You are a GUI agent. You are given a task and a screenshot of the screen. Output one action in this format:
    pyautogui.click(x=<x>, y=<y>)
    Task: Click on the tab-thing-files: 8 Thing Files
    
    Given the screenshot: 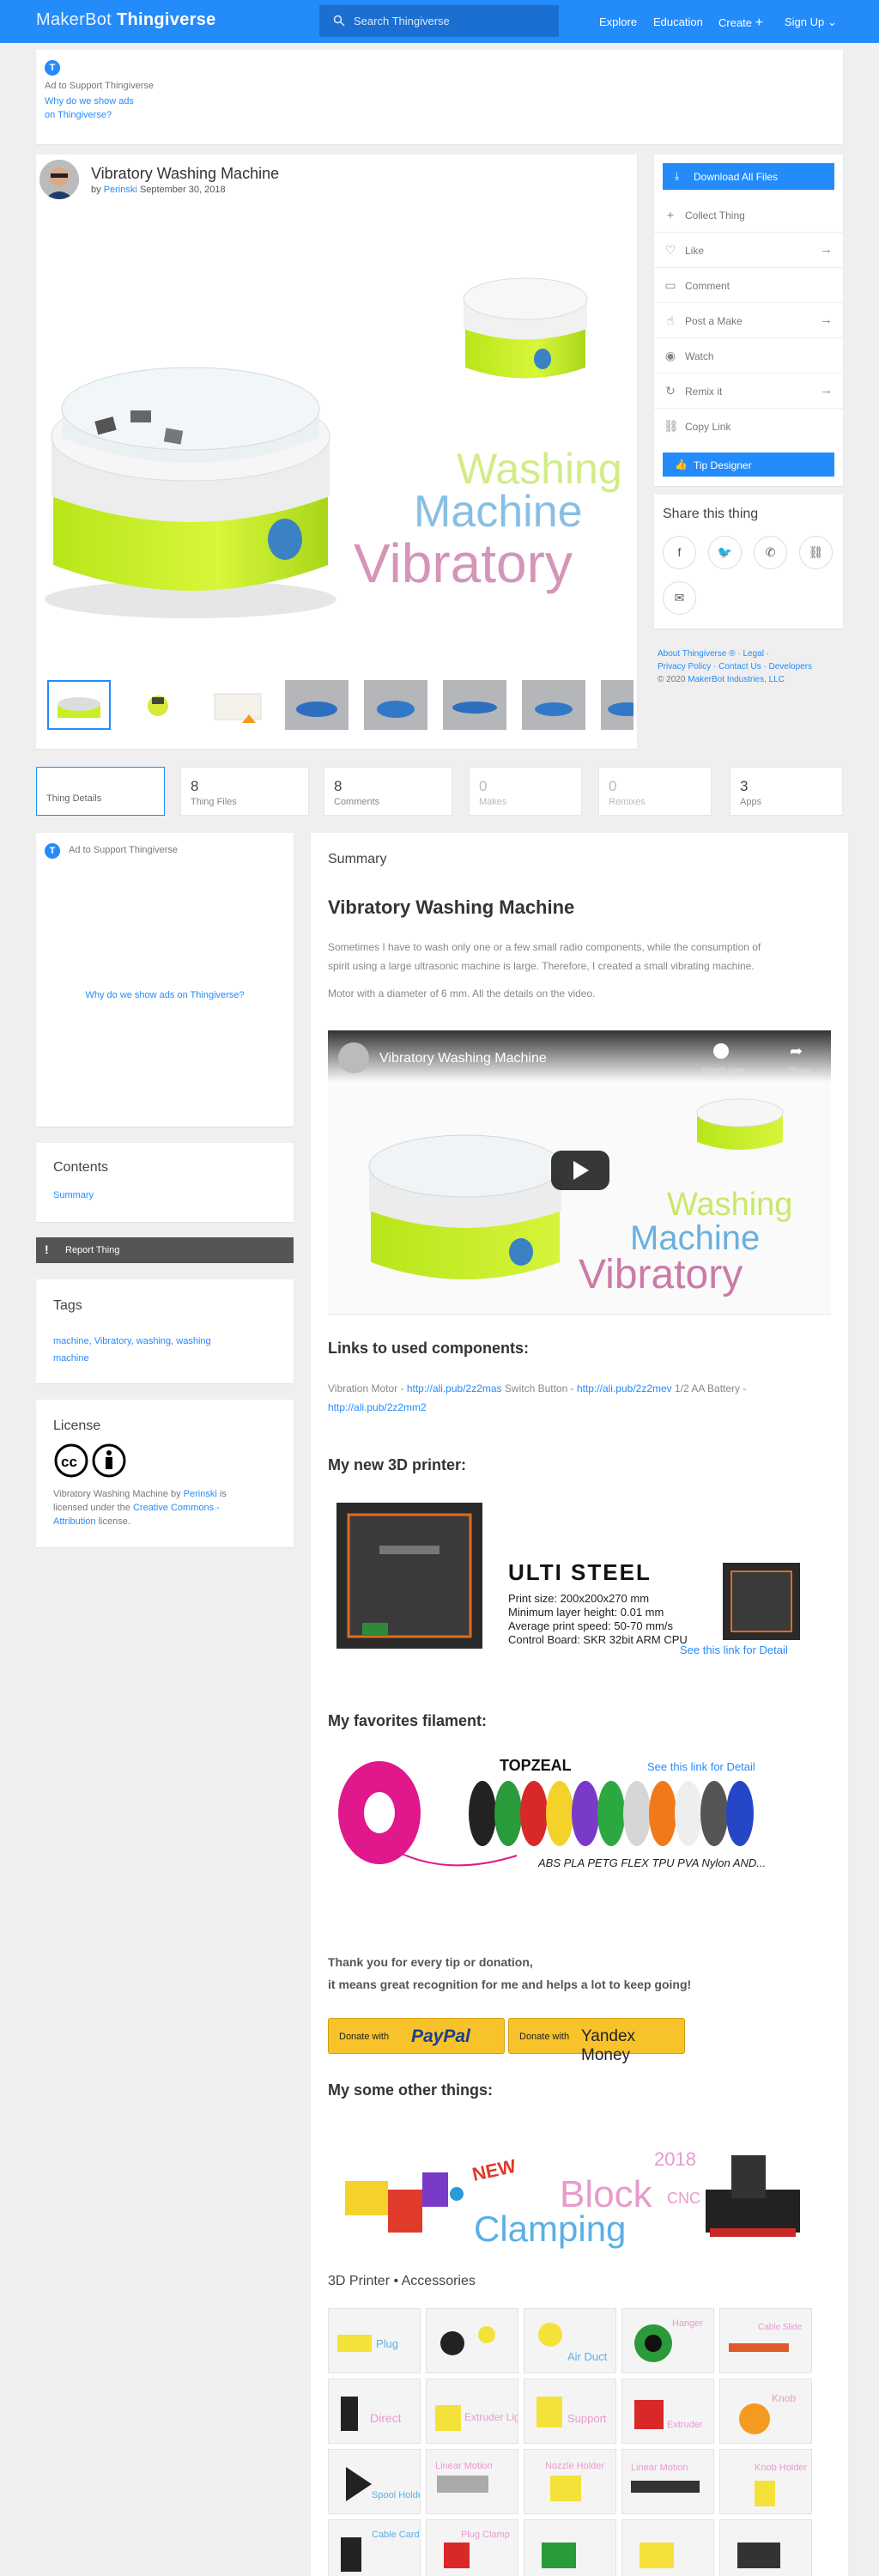 What is the action you would take?
    pyautogui.click(x=244, y=792)
    